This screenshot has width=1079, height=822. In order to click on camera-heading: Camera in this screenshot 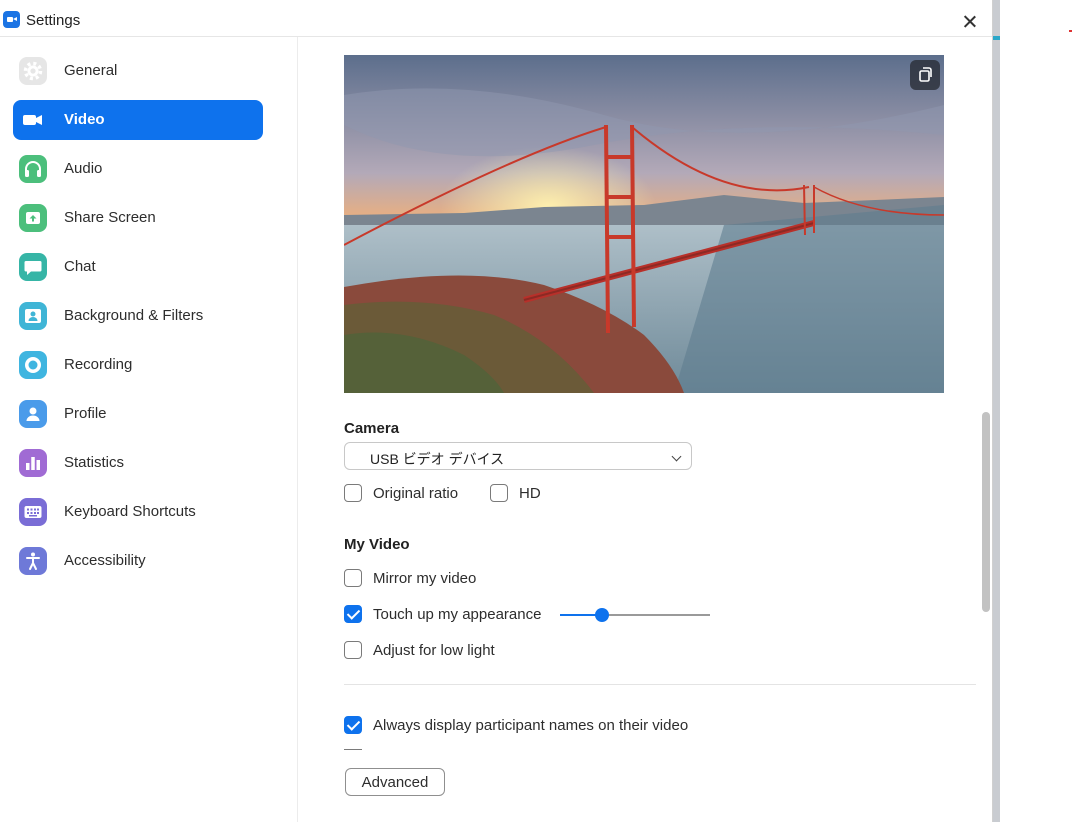, I will do `click(372, 428)`.